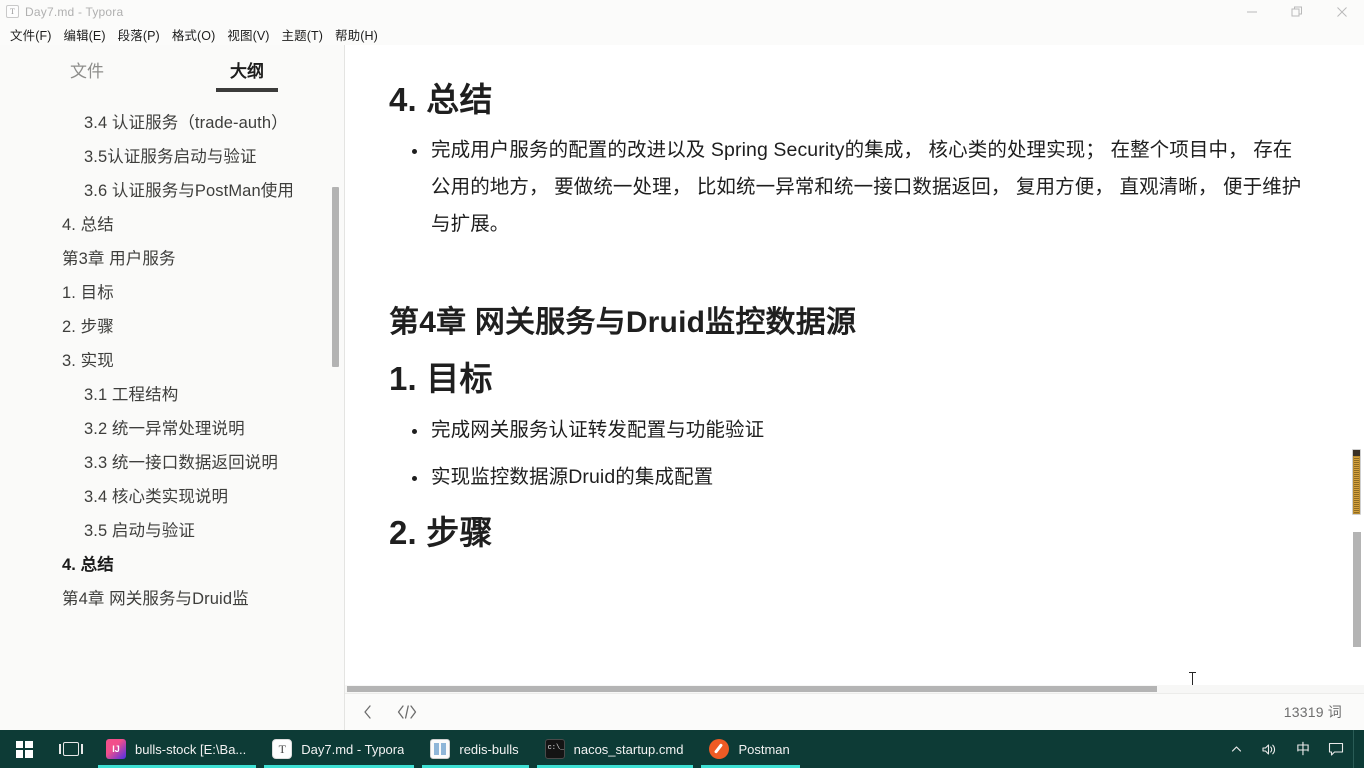 The width and height of the screenshot is (1364, 768). What do you see at coordinates (623, 323) in the screenshot?
I see `heading-chapter4: 第4章 网关服务与Druid监控数据源` at bounding box center [623, 323].